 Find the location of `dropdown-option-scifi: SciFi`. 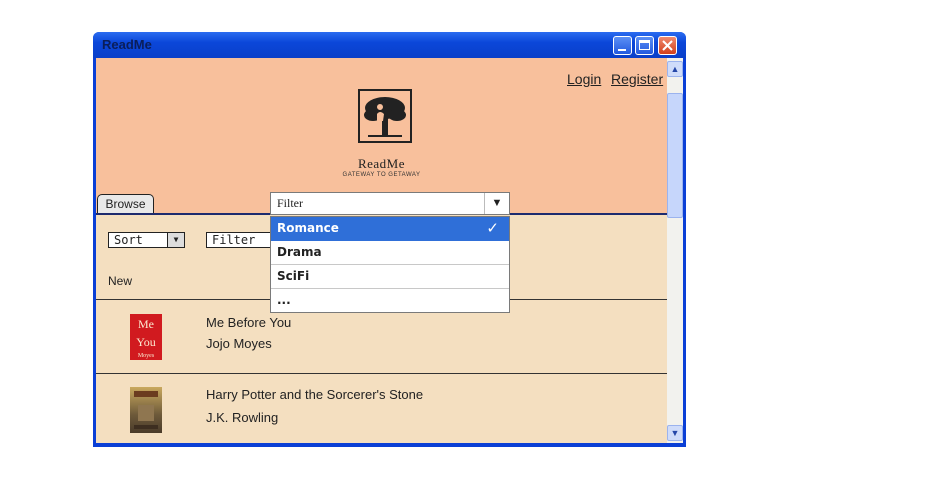

dropdown-option-scifi: SciFi is located at coordinates (390, 277).